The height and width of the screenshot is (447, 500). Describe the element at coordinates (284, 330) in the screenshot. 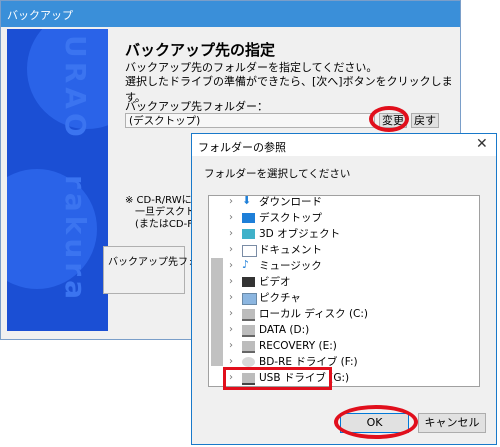

I see `tree-item-label: DATA (D:)` at that location.